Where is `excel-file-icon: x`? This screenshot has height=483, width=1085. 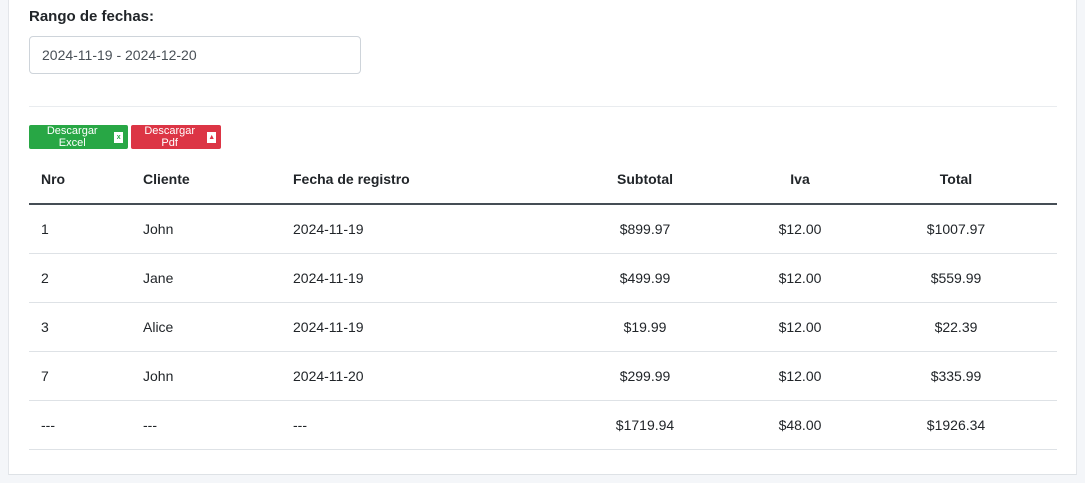 excel-file-icon: x is located at coordinates (118, 137).